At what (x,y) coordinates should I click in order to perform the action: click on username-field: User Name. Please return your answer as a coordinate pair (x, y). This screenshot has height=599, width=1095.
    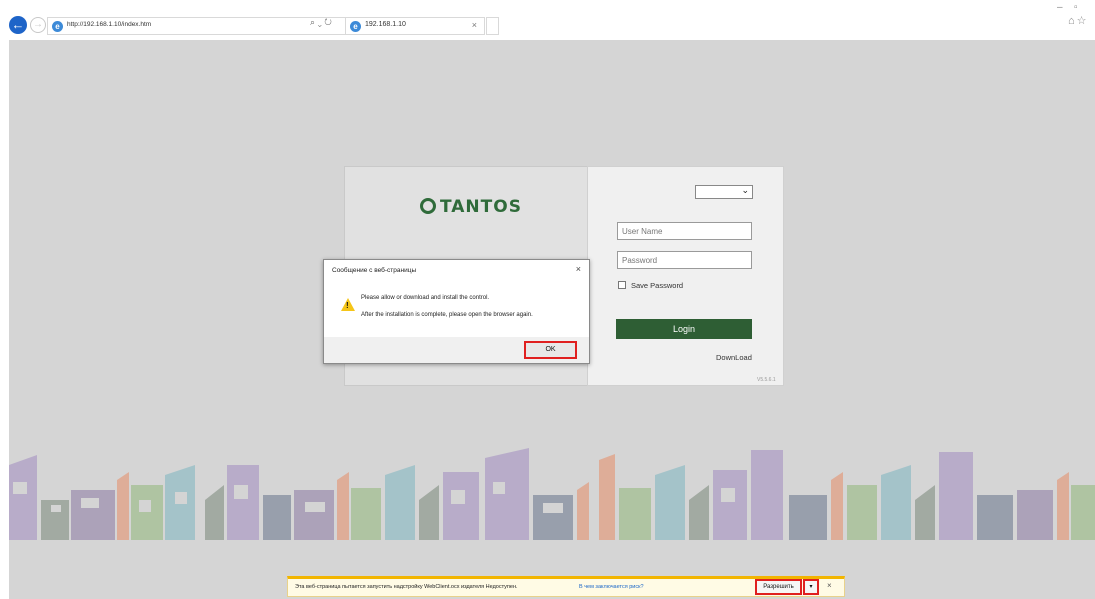
    Looking at the image, I should click on (684, 231).